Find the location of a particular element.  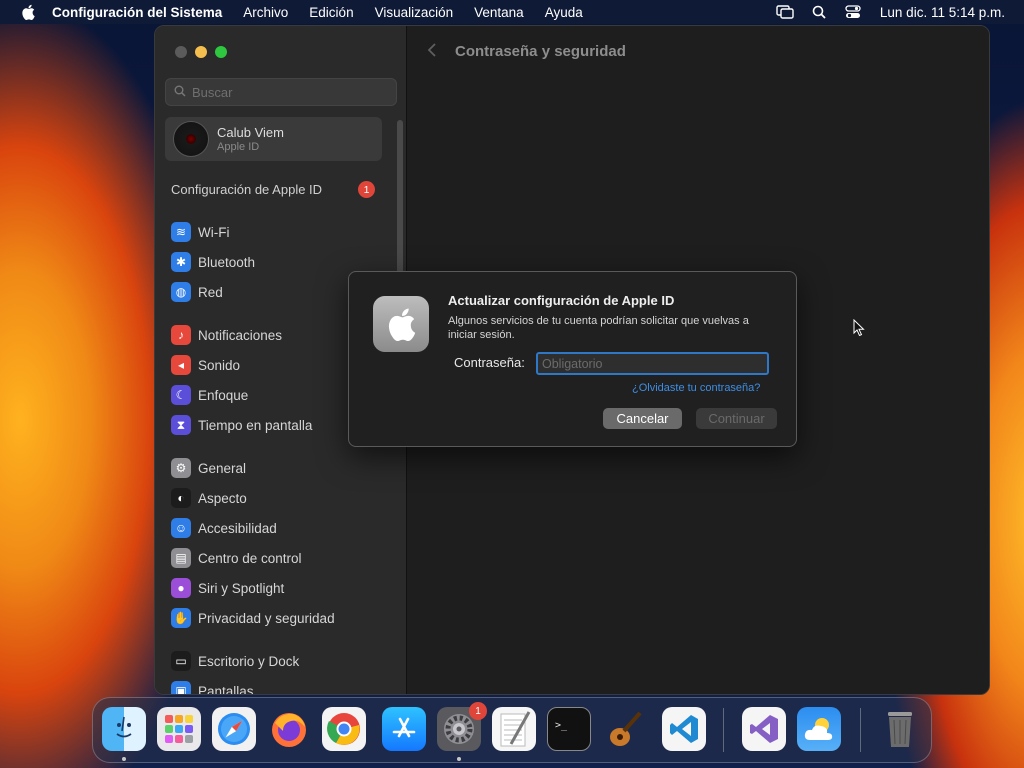

dialog-title: Actualizar configuración de Apple ID is located at coordinates (561, 300).